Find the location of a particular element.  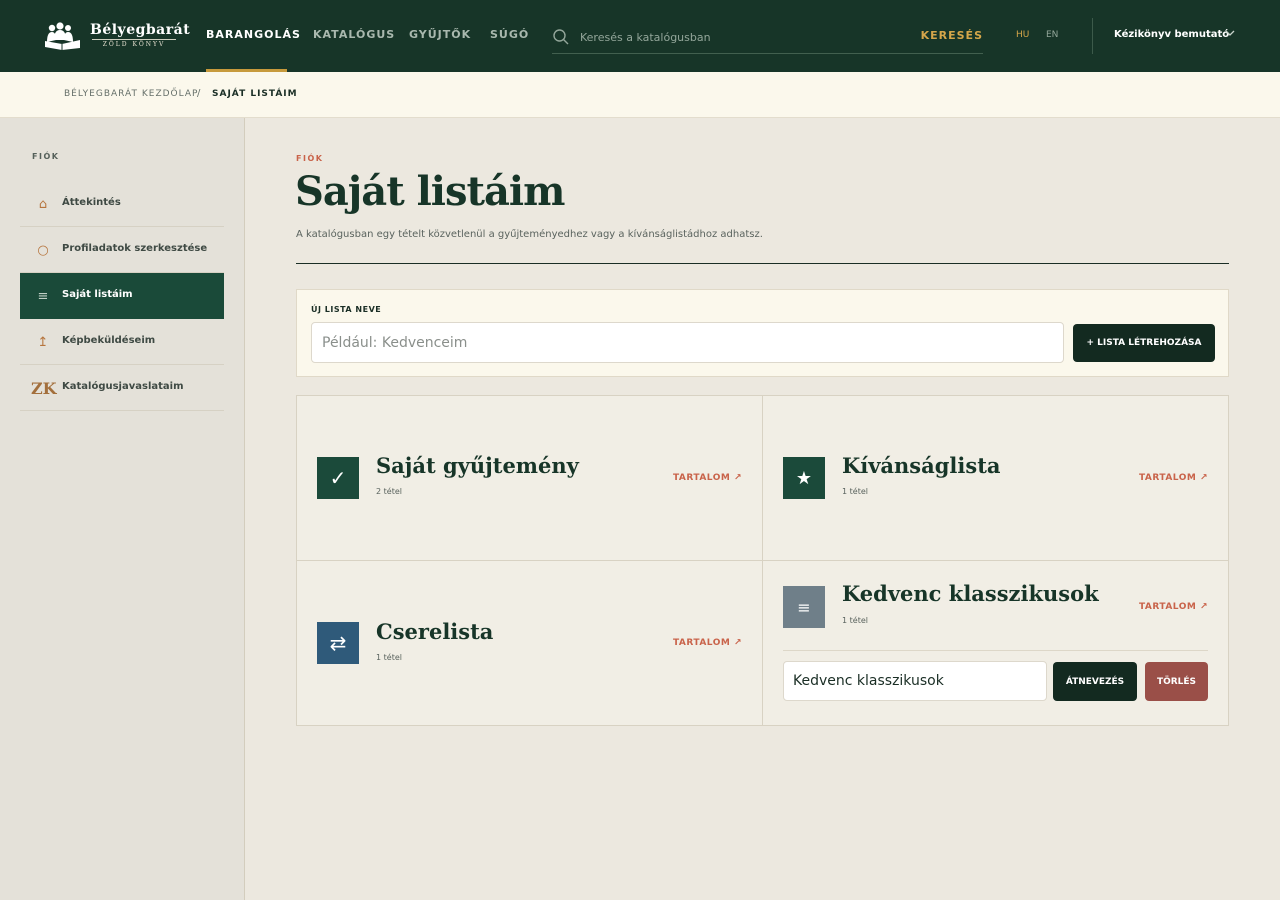

list-title: Cserelista is located at coordinates (435, 631).